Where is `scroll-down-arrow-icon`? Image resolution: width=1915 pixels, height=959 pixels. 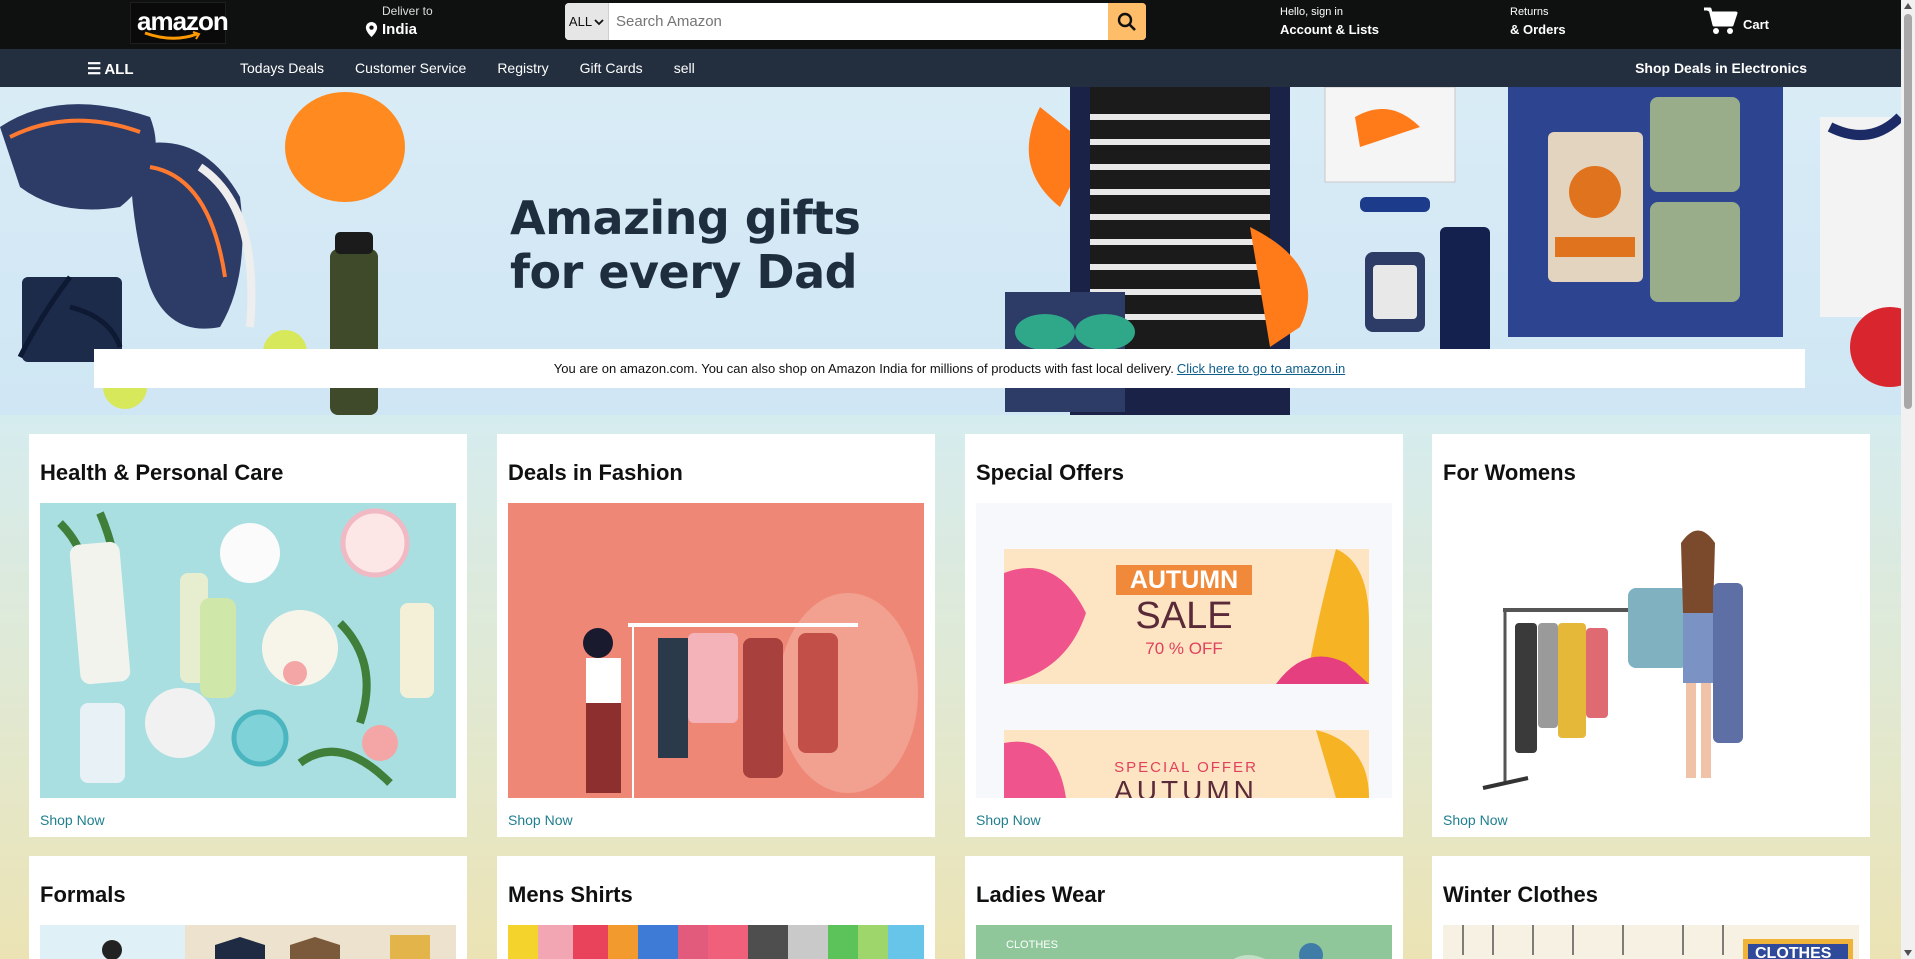 scroll-down-arrow-icon is located at coordinates (1908, 953).